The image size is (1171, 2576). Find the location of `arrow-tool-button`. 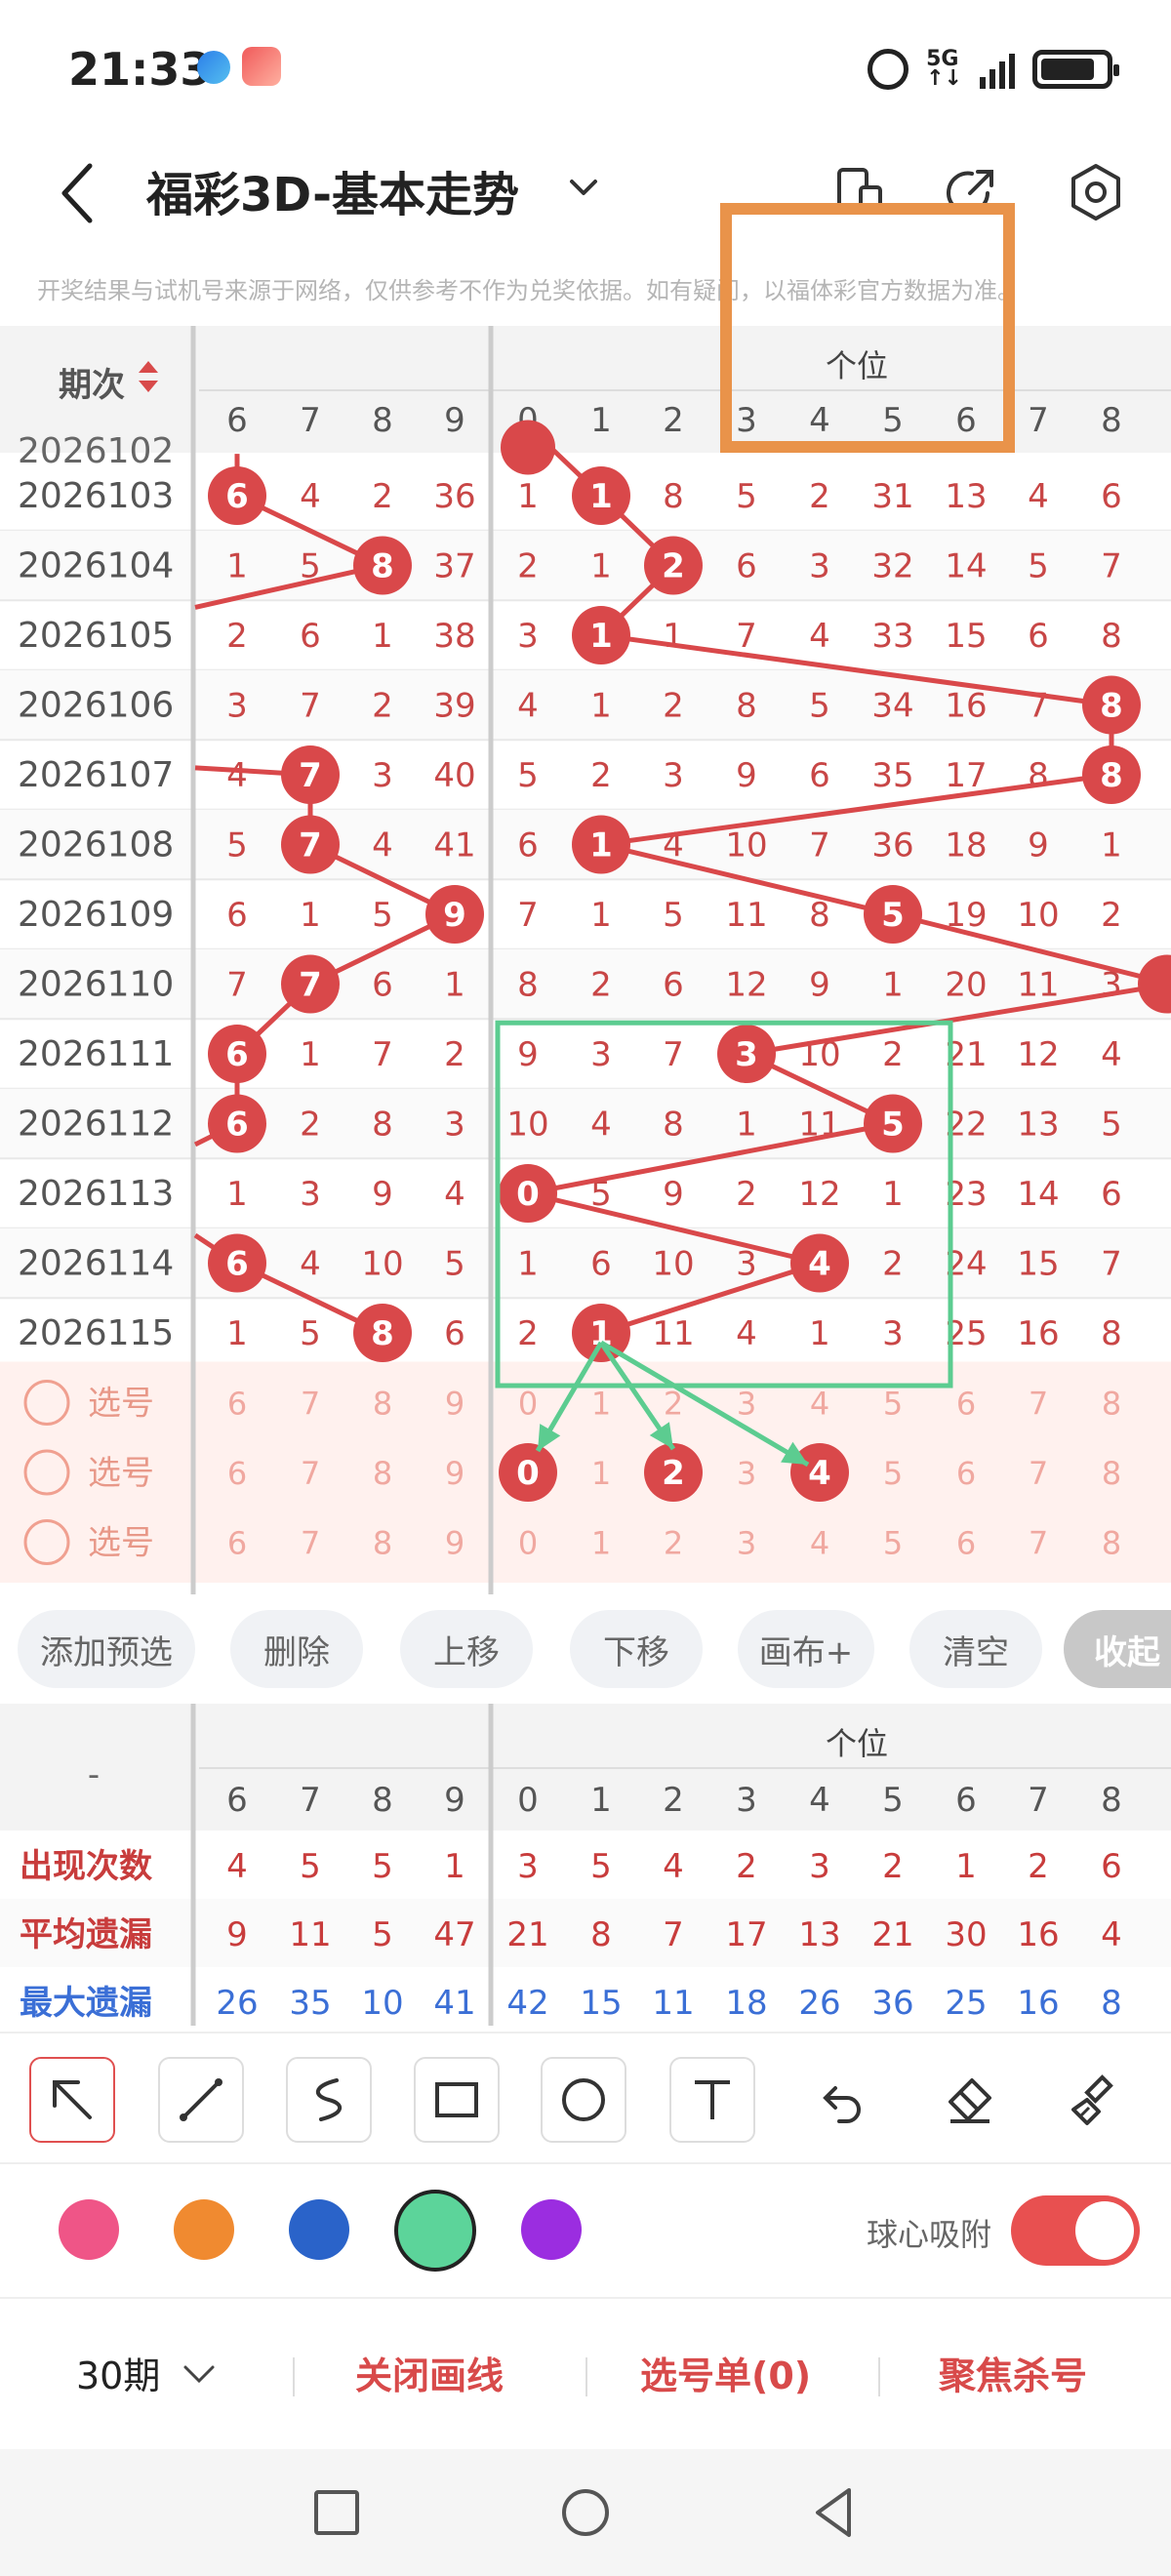

arrow-tool-button is located at coordinates (72, 2100).